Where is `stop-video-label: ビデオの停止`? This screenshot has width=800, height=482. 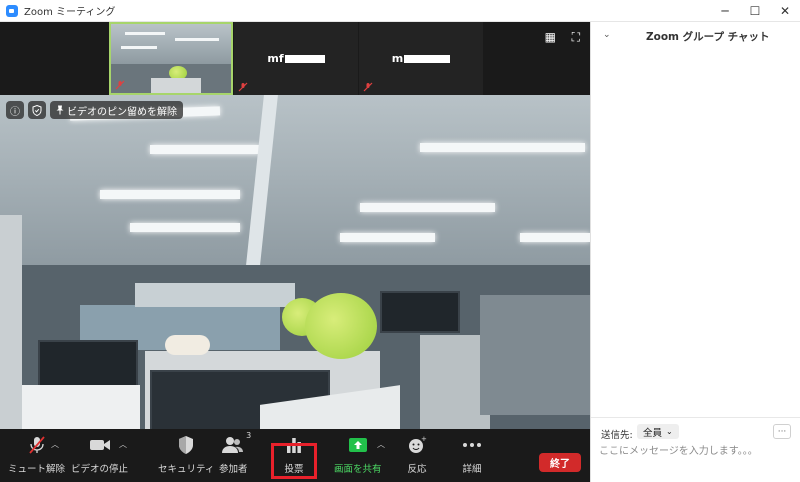 stop-video-label: ビデオの停止 is located at coordinates (100, 469).